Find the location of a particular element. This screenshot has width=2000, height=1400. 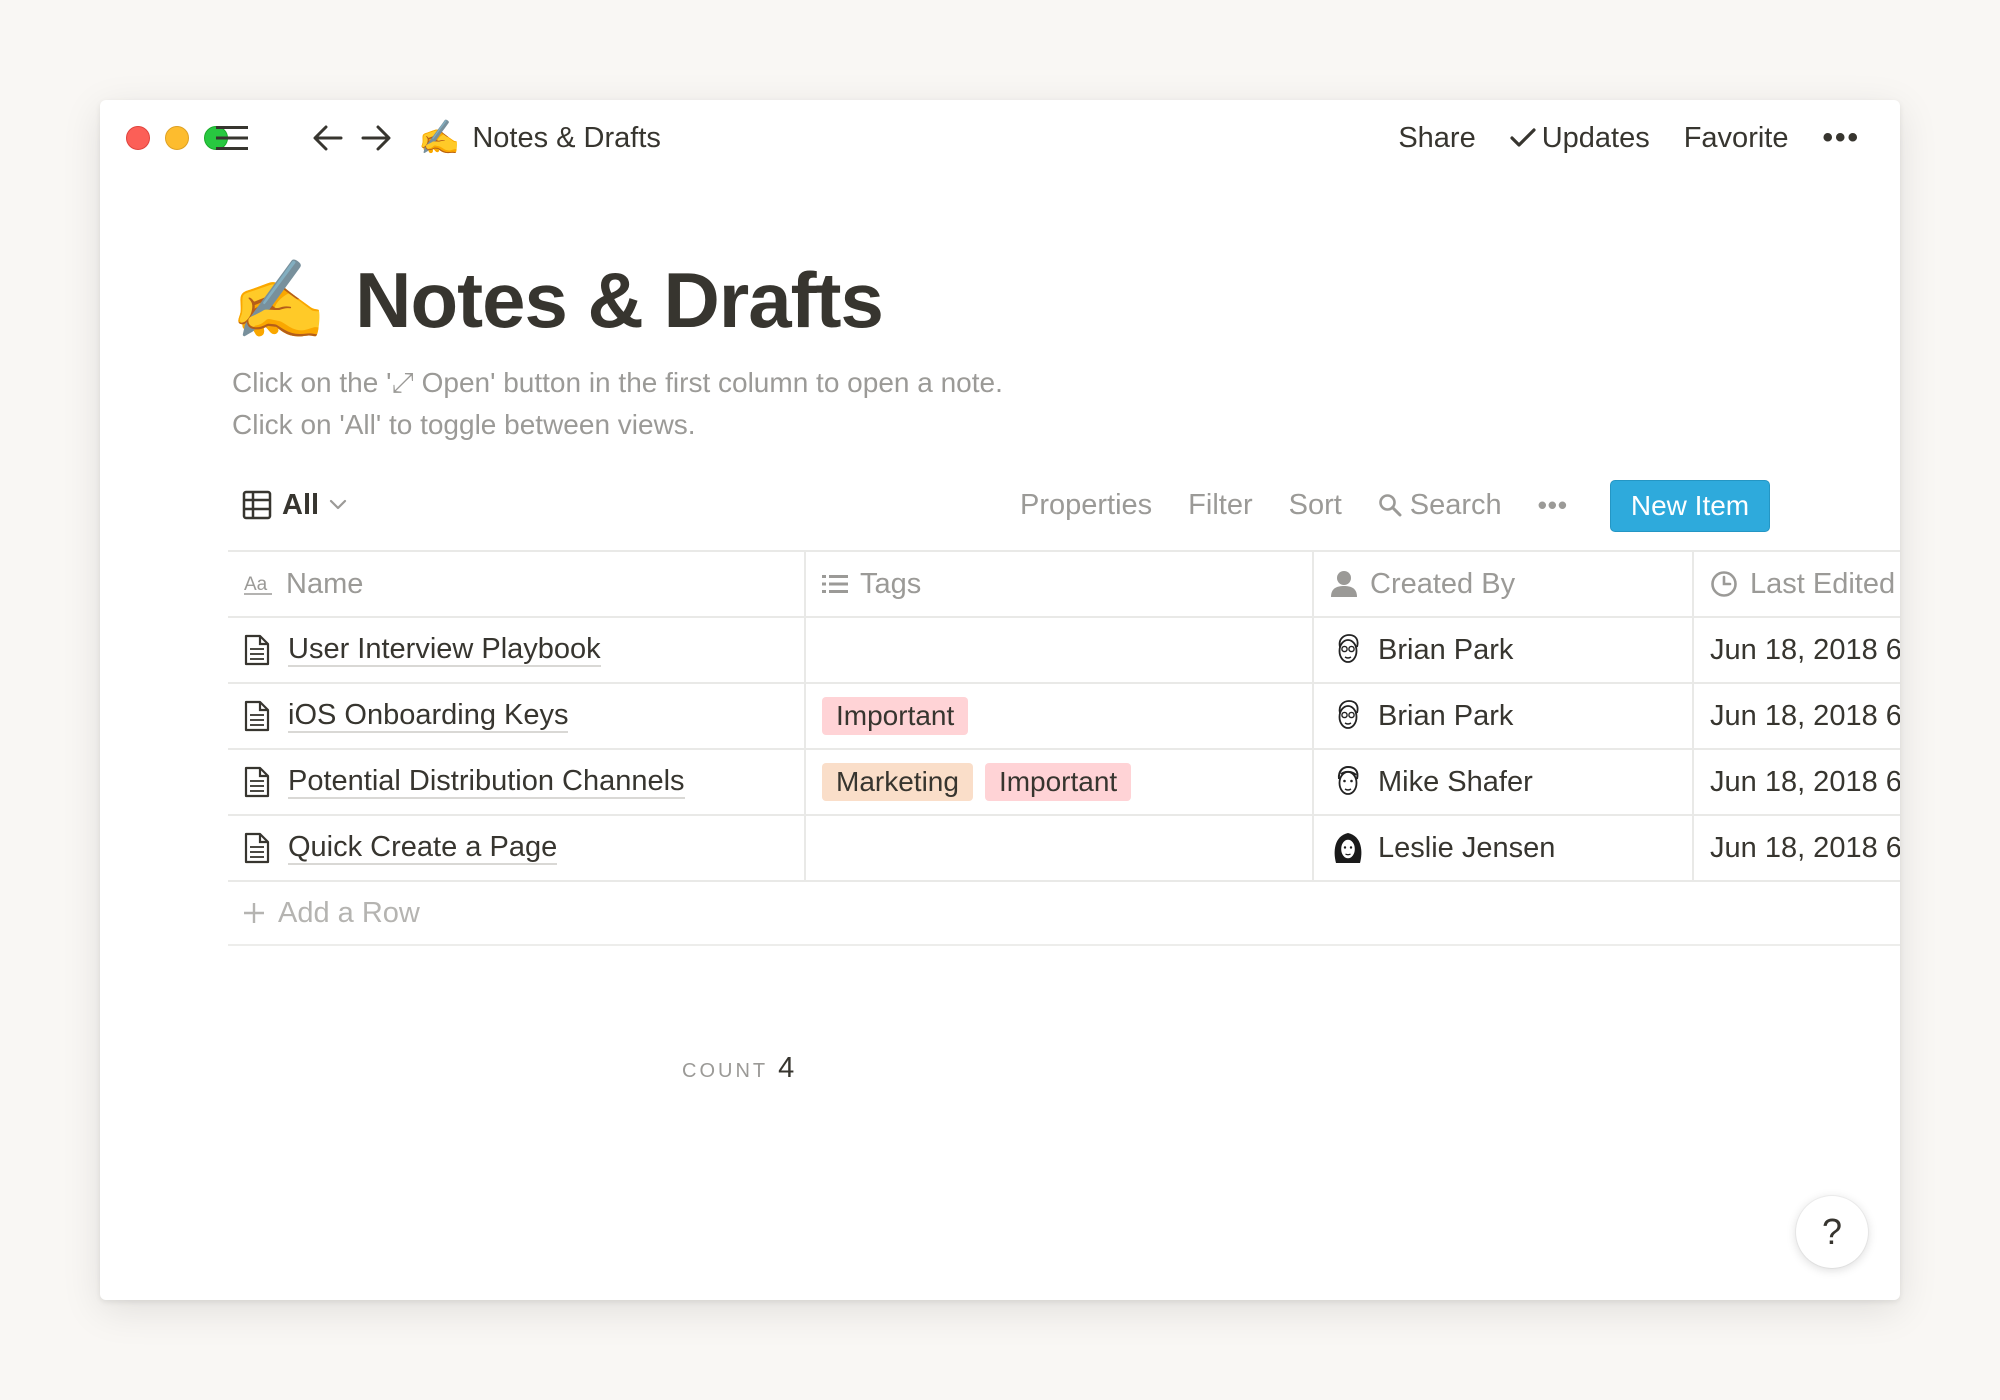

help-button: ? is located at coordinates (1832, 1232).